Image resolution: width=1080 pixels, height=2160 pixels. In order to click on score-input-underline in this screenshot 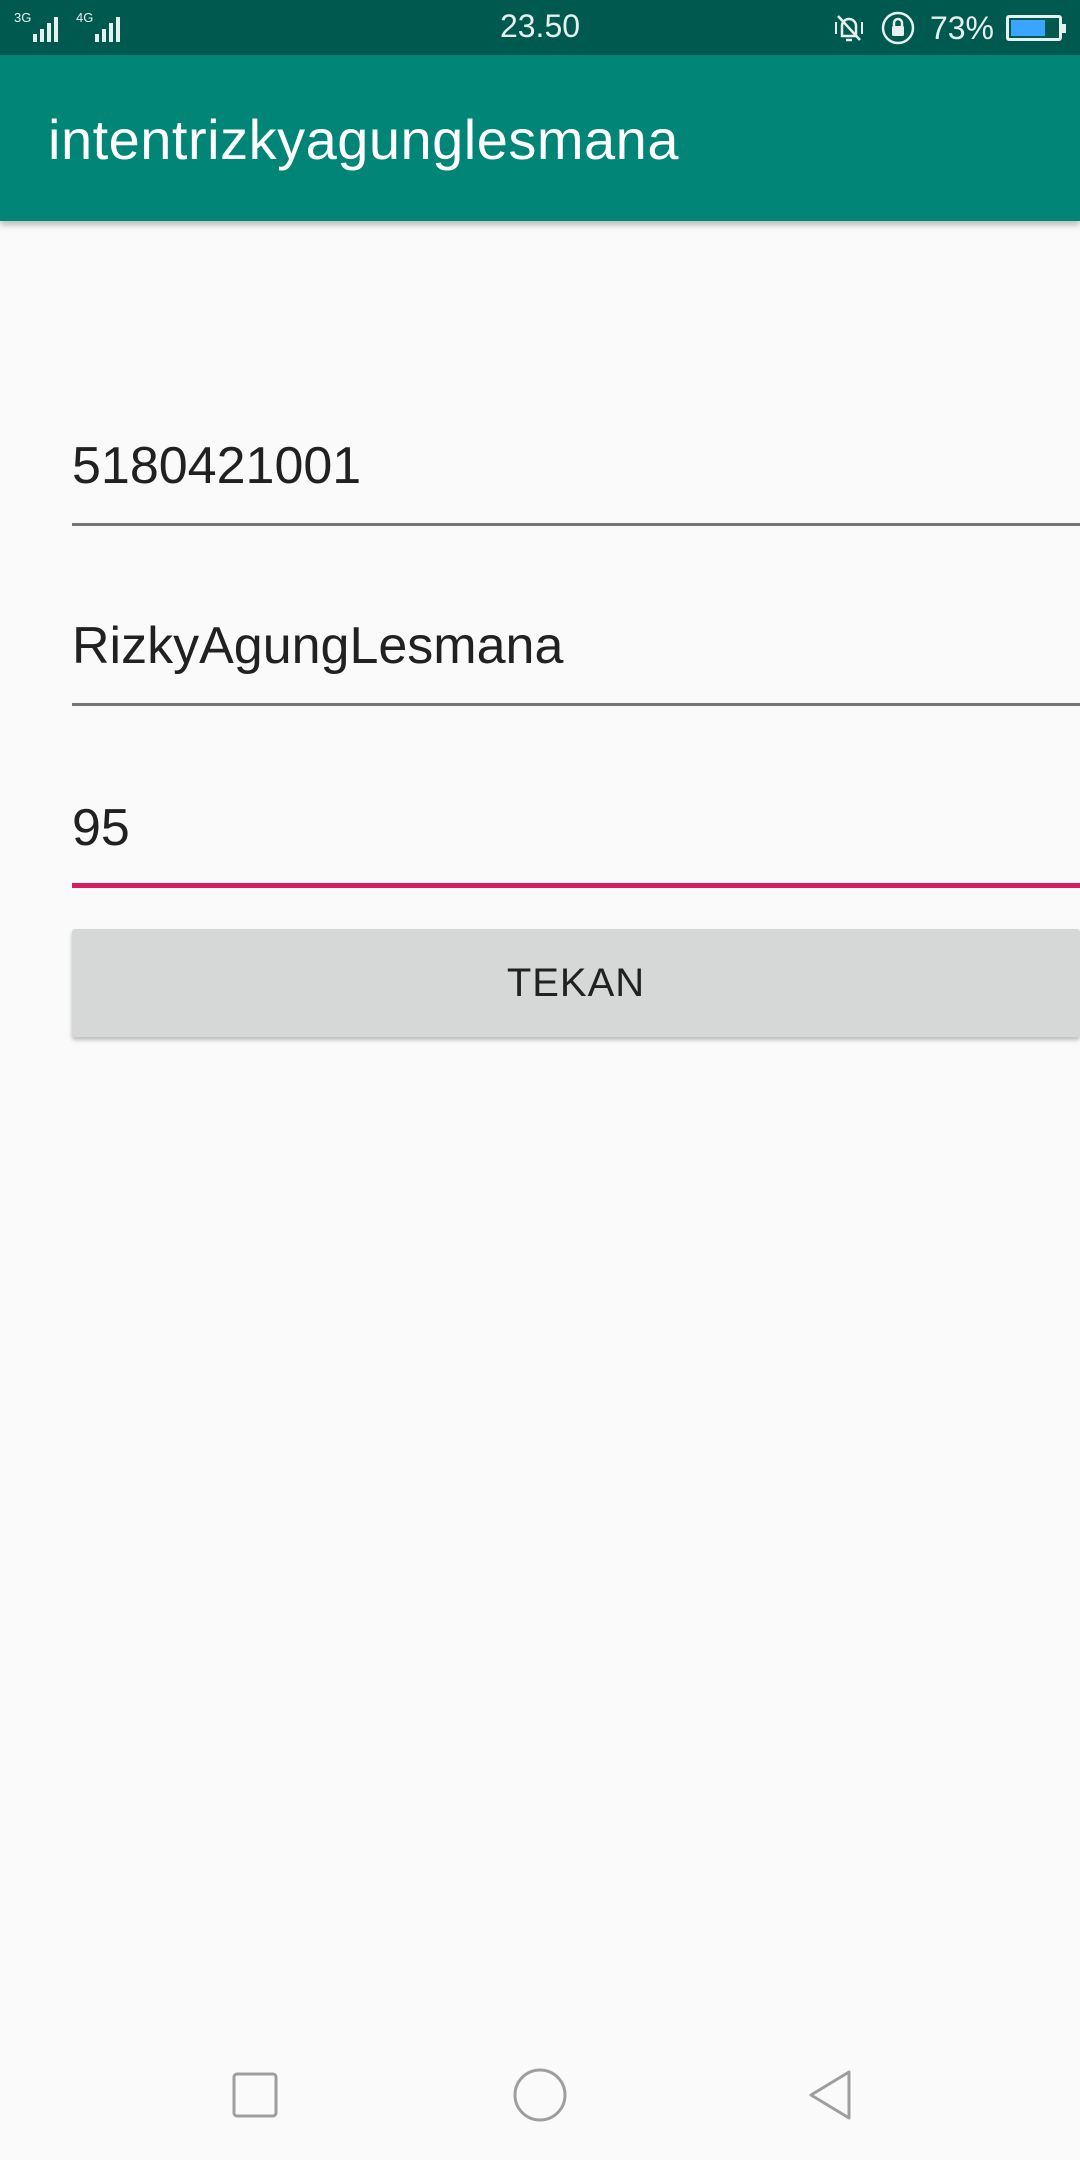, I will do `click(576, 885)`.